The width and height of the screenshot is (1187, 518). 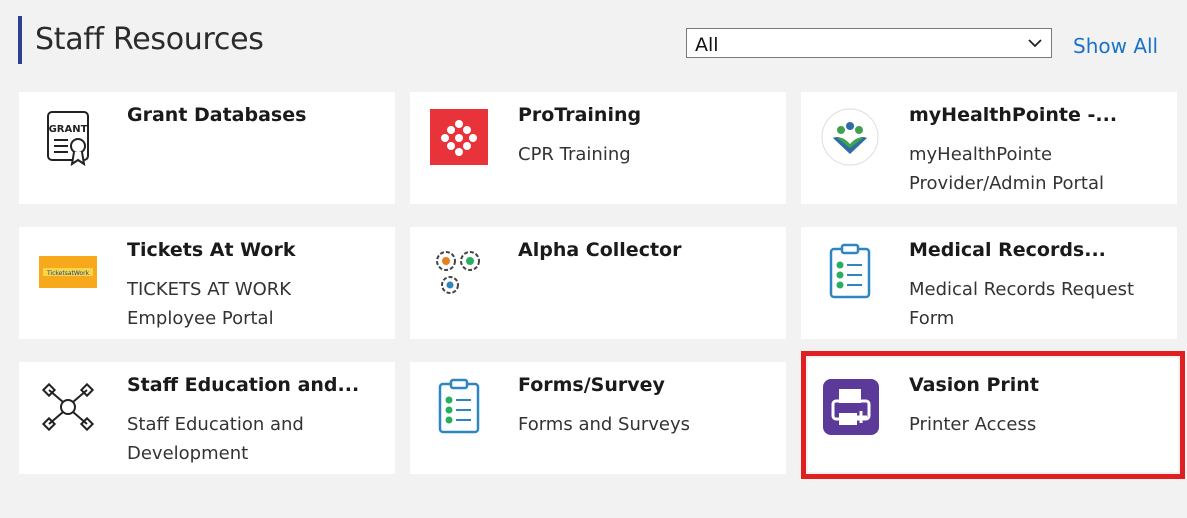 What do you see at coordinates (580, 115) in the screenshot?
I see `card-title: ProTraining` at bounding box center [580, 115].